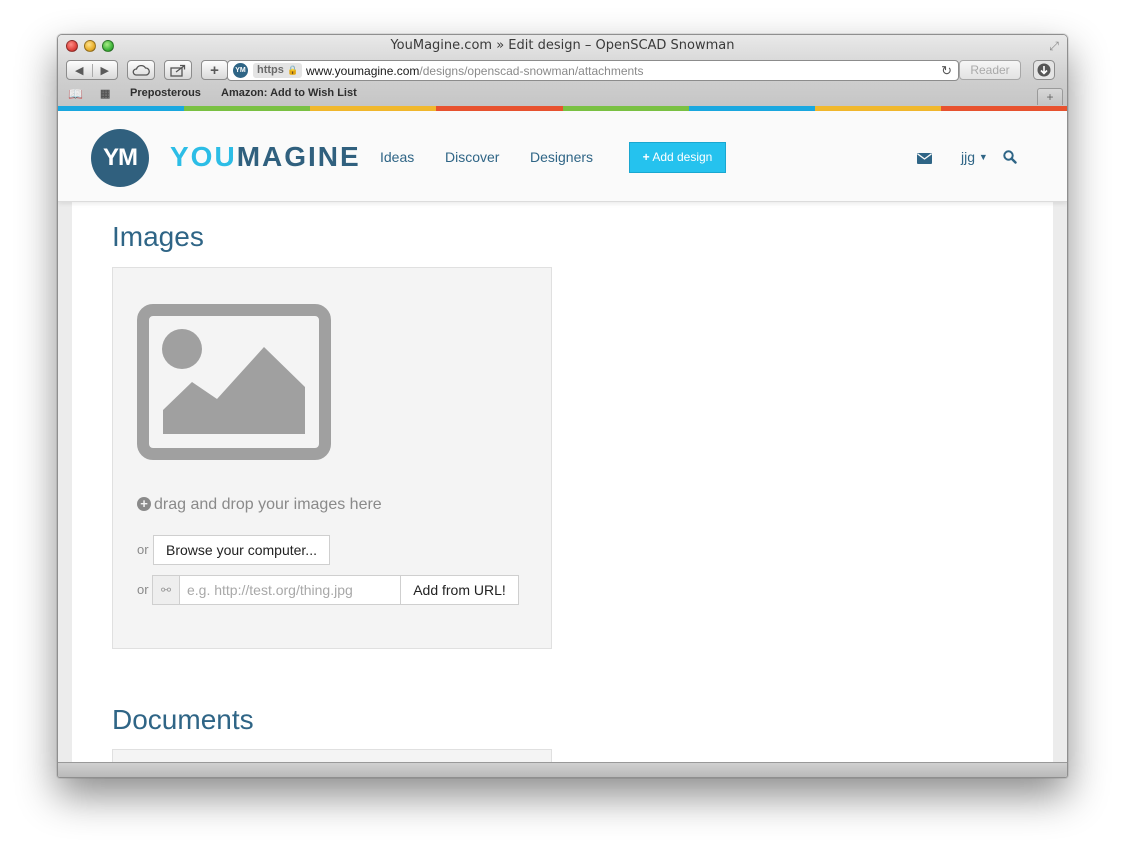 The width and height of the screenshot is (1123, 856). What do you see at coordinates (1054, 46) in the screenshot?
I see `fullscreen-icon: ⤢` at bounding box center [1054, 46].